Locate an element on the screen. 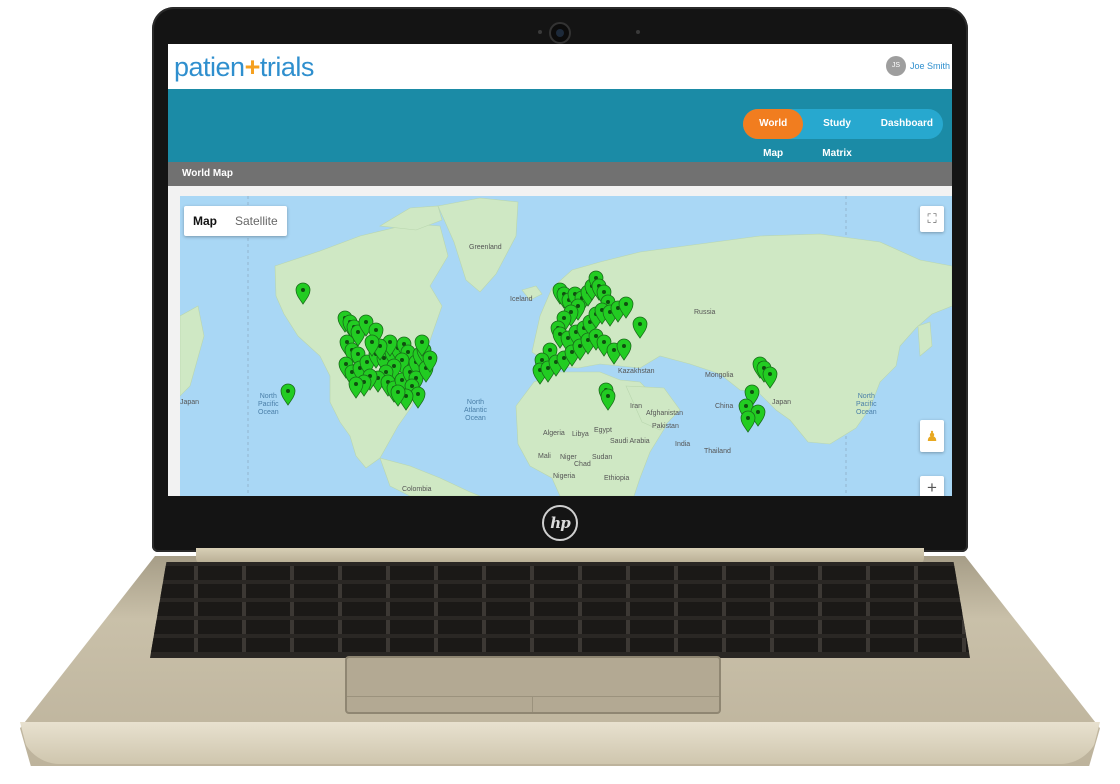 The image size is (1120, 784). map-label-nigeria: Nigeria is located at coordinates (564, 476).